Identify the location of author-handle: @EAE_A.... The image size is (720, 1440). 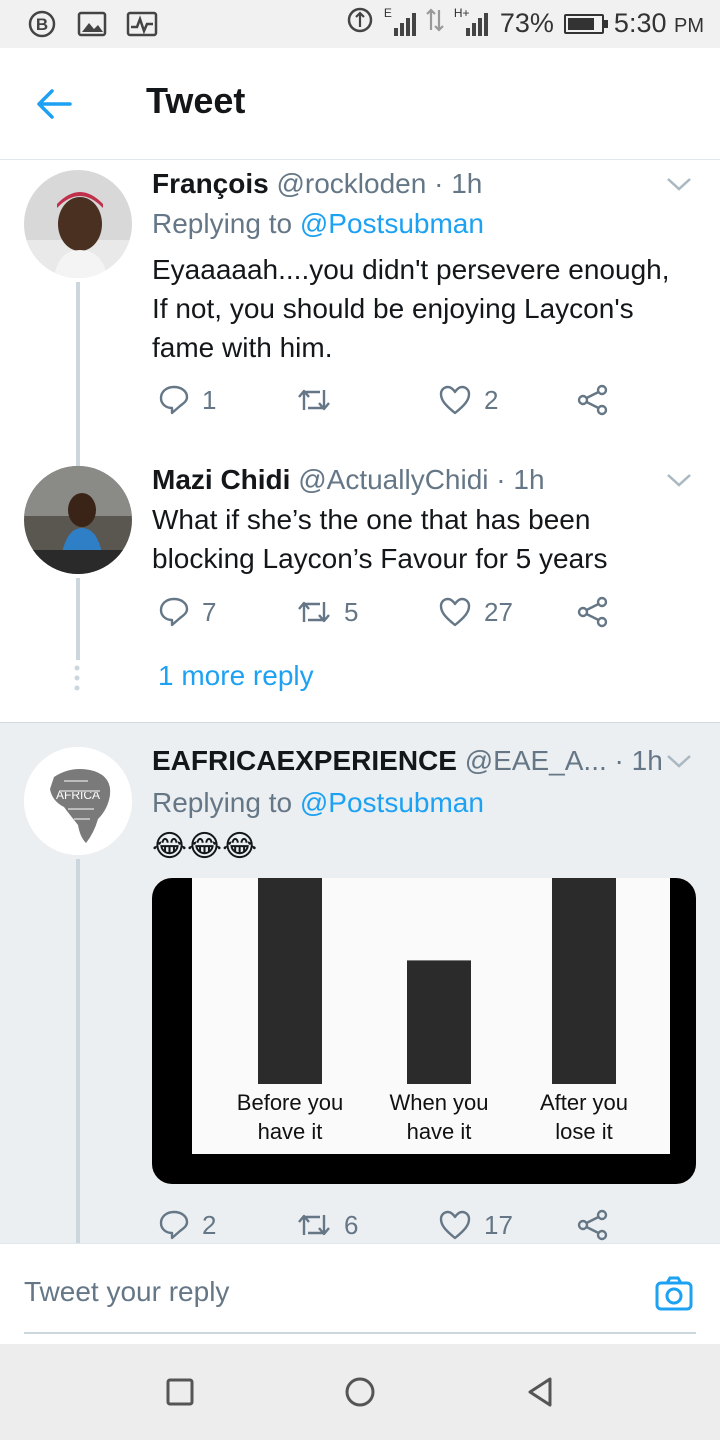
(536, 760).